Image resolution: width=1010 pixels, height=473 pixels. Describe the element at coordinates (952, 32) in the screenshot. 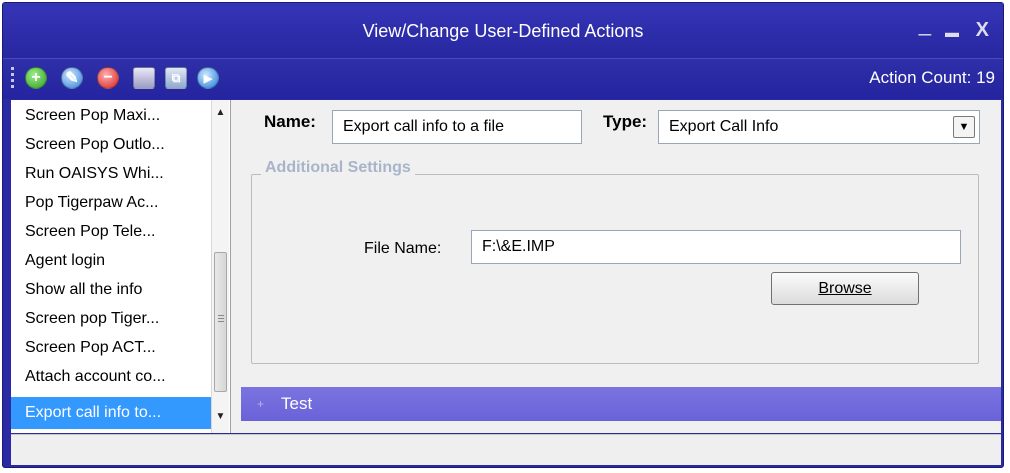

I see `maximize-button: ▬` at that location.